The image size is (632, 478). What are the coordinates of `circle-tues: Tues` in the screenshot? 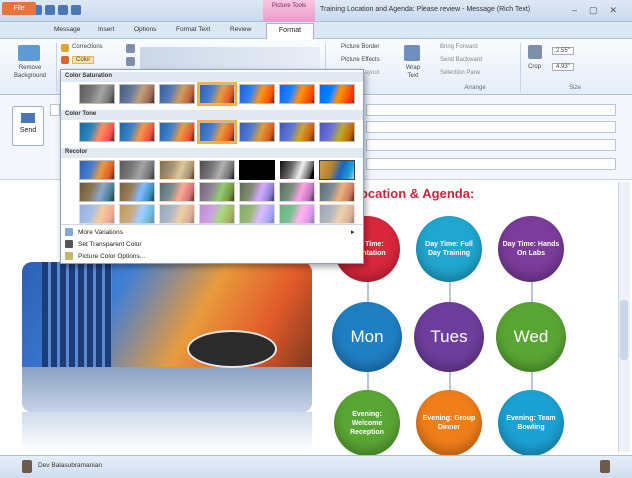 It's located at (449, 337).